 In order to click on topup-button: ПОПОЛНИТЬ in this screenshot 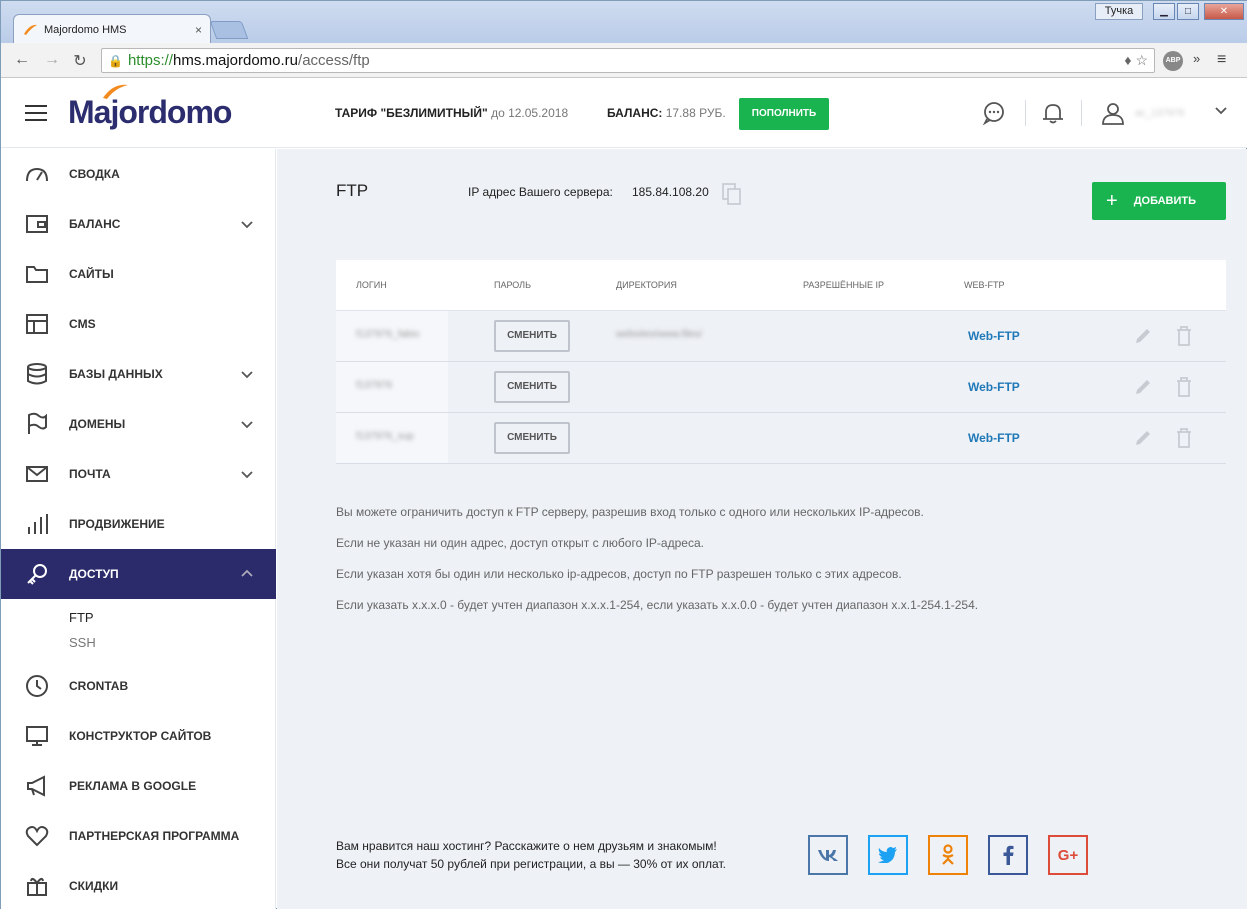, I will do `click(784, 114)`.